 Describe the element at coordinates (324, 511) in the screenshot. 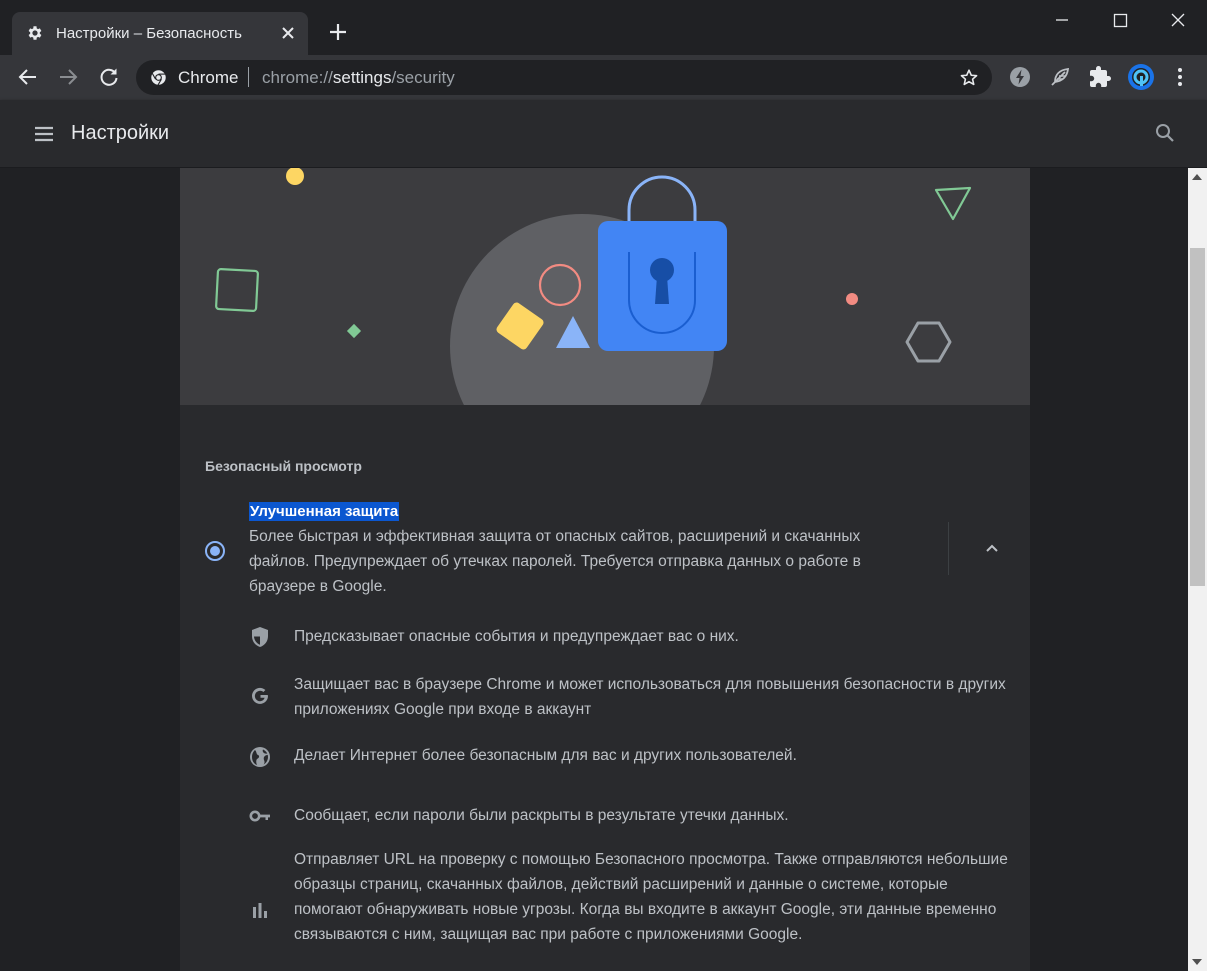

I see `enhanced-protection-label: Улучшенная защита` at that location.